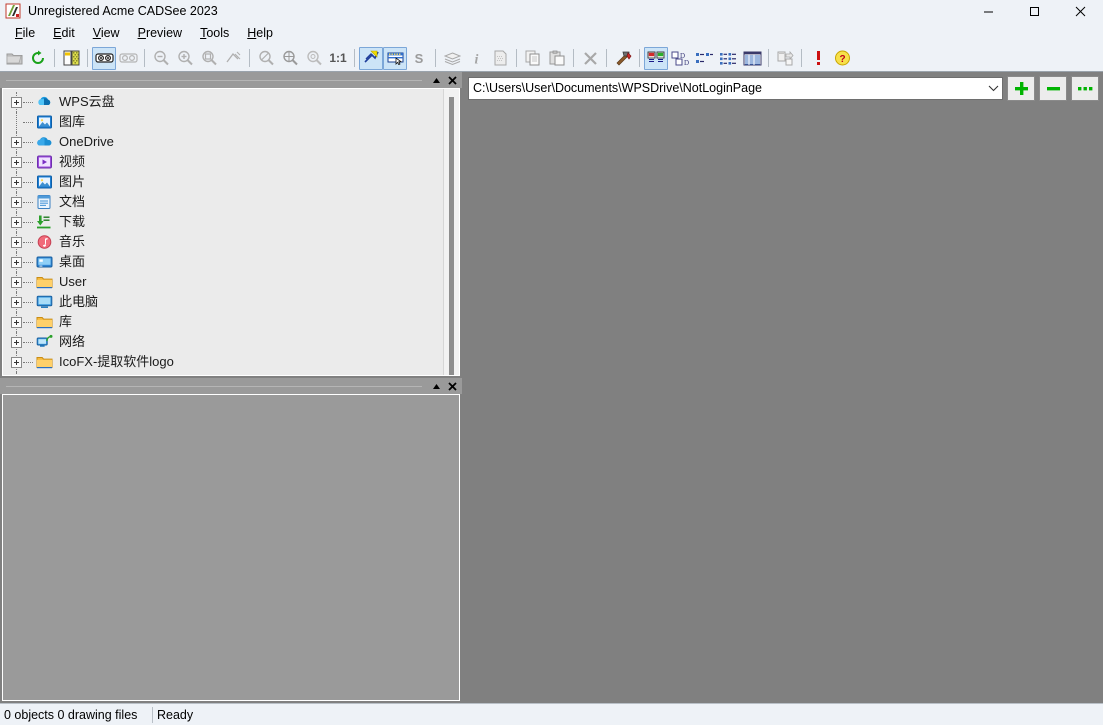 This screenshot has height=725, width=1103. I want to click on tree-item: 库, so click(223, 322).